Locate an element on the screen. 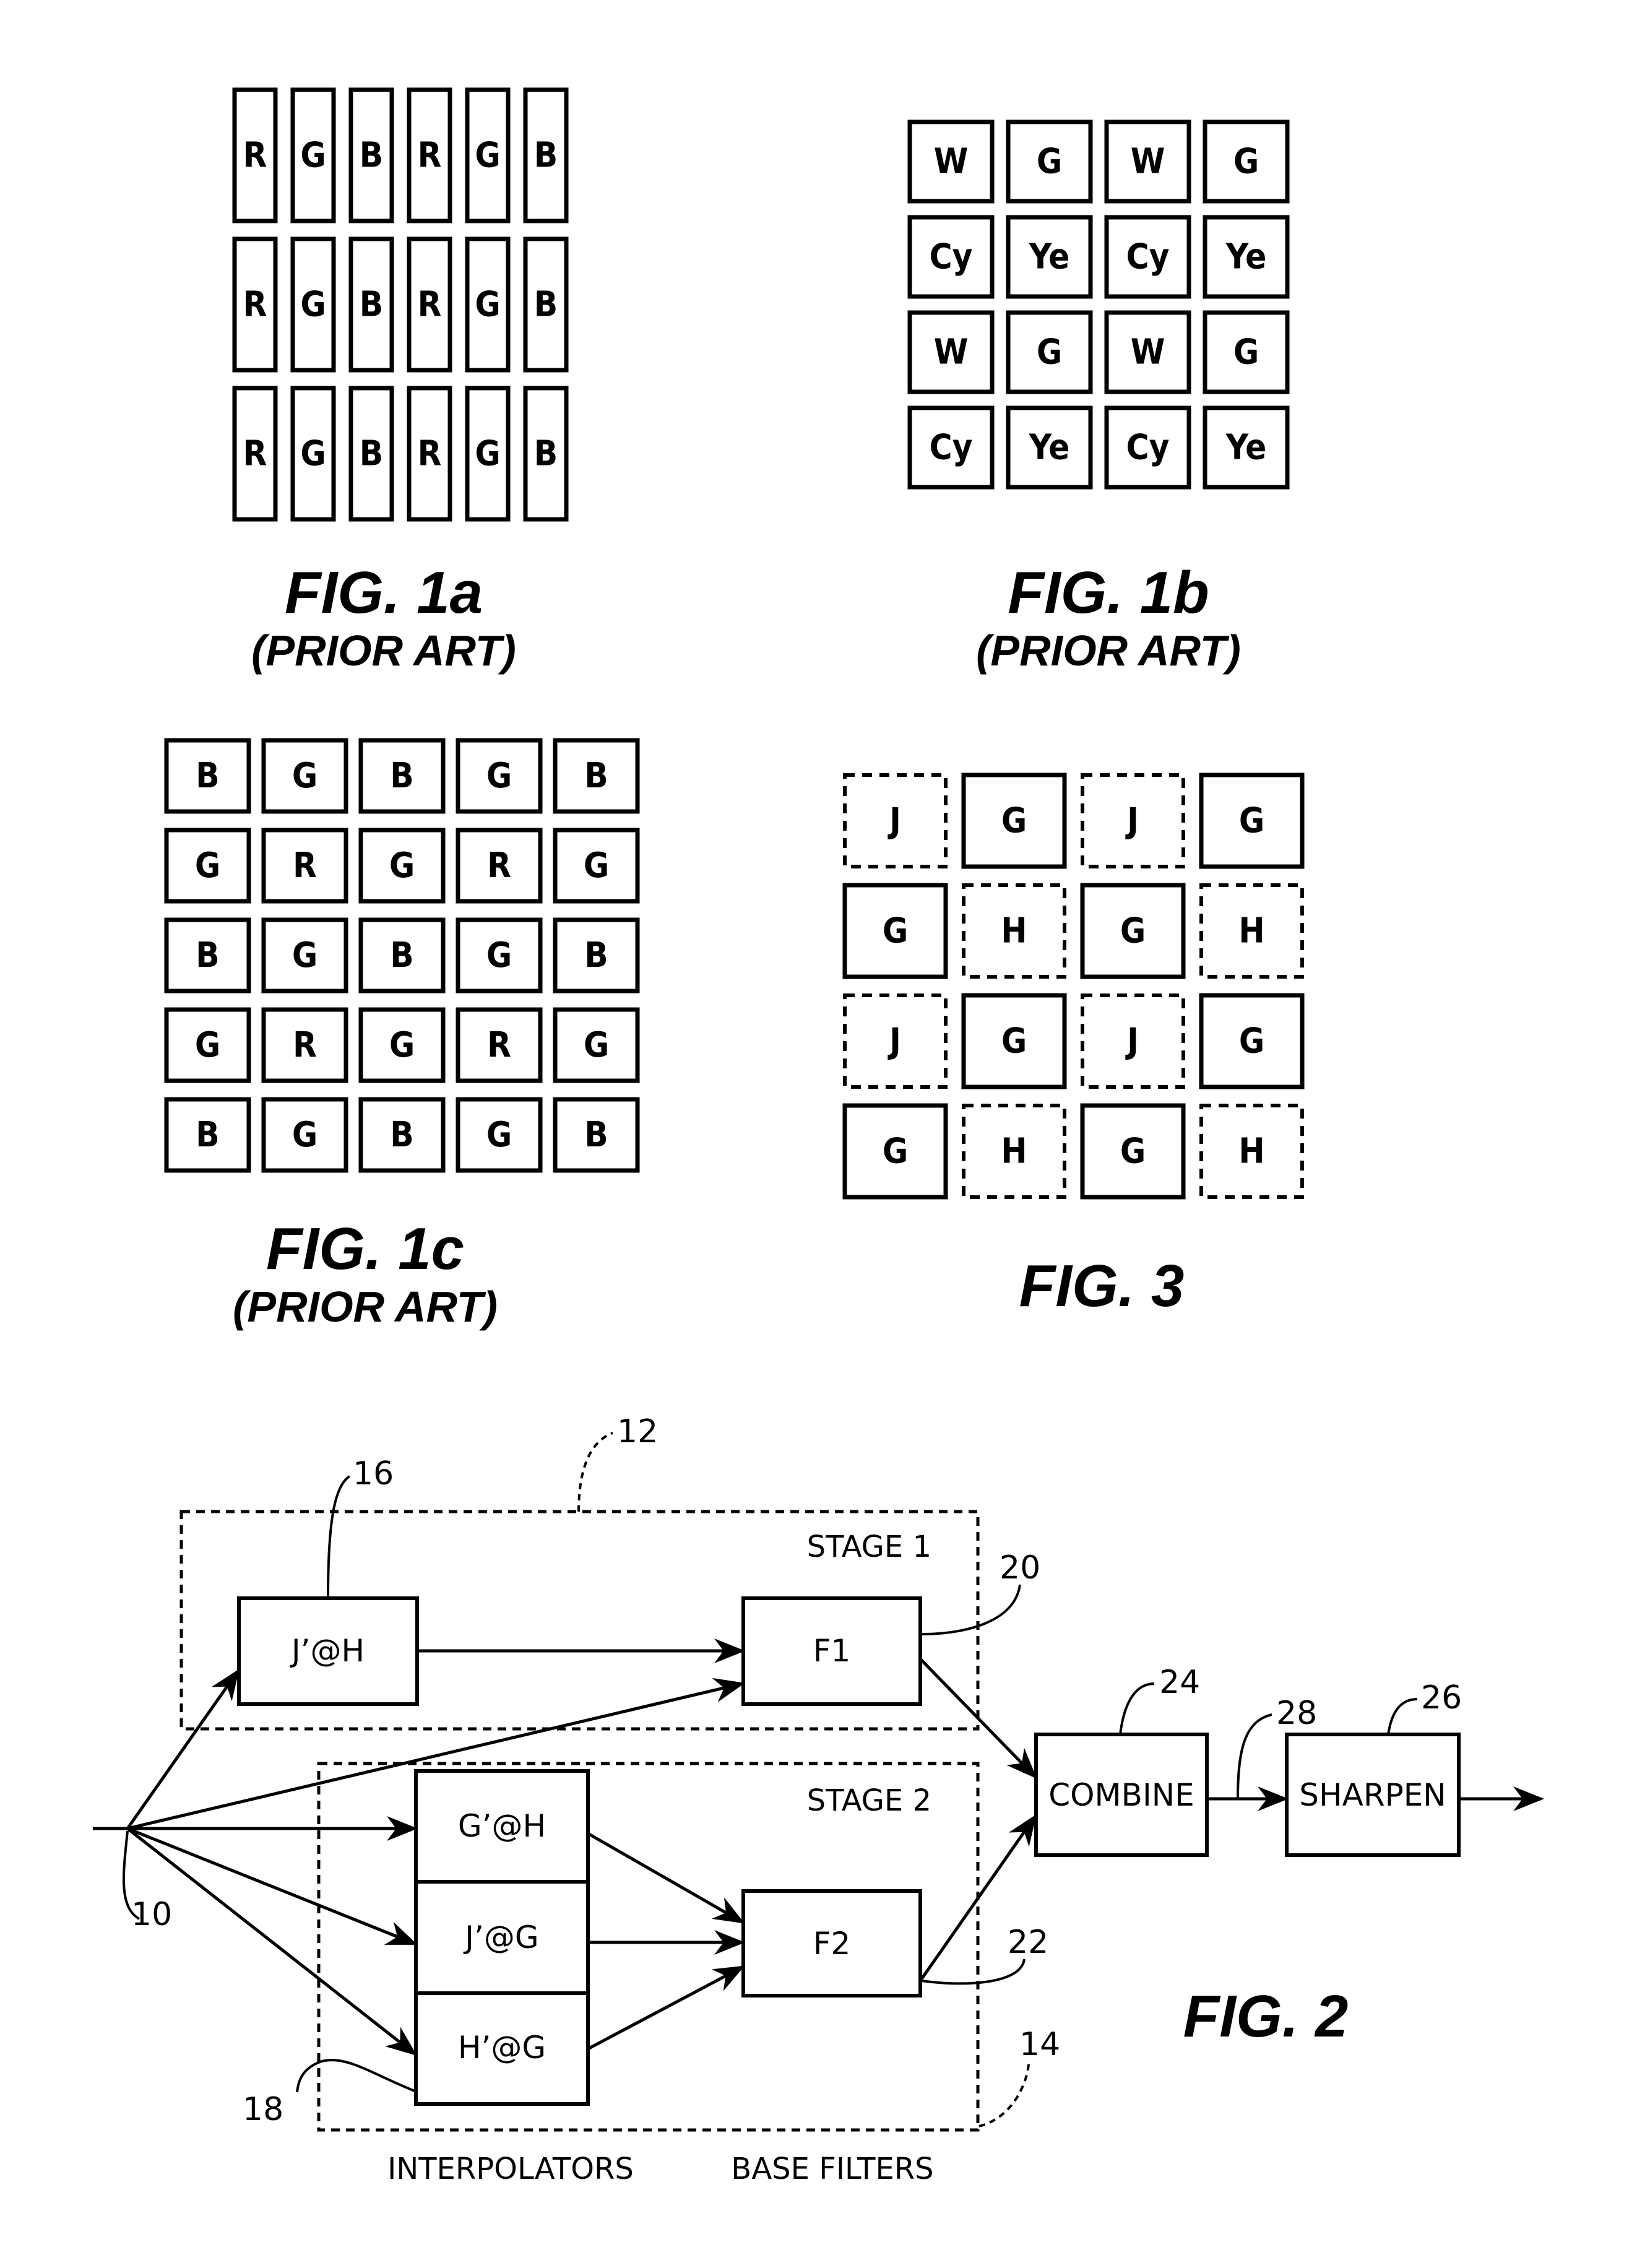 Image resolution: width=1637 pixels, height=2268 pixels. ref-24: 24 is located at coordinates (1179, 1682).